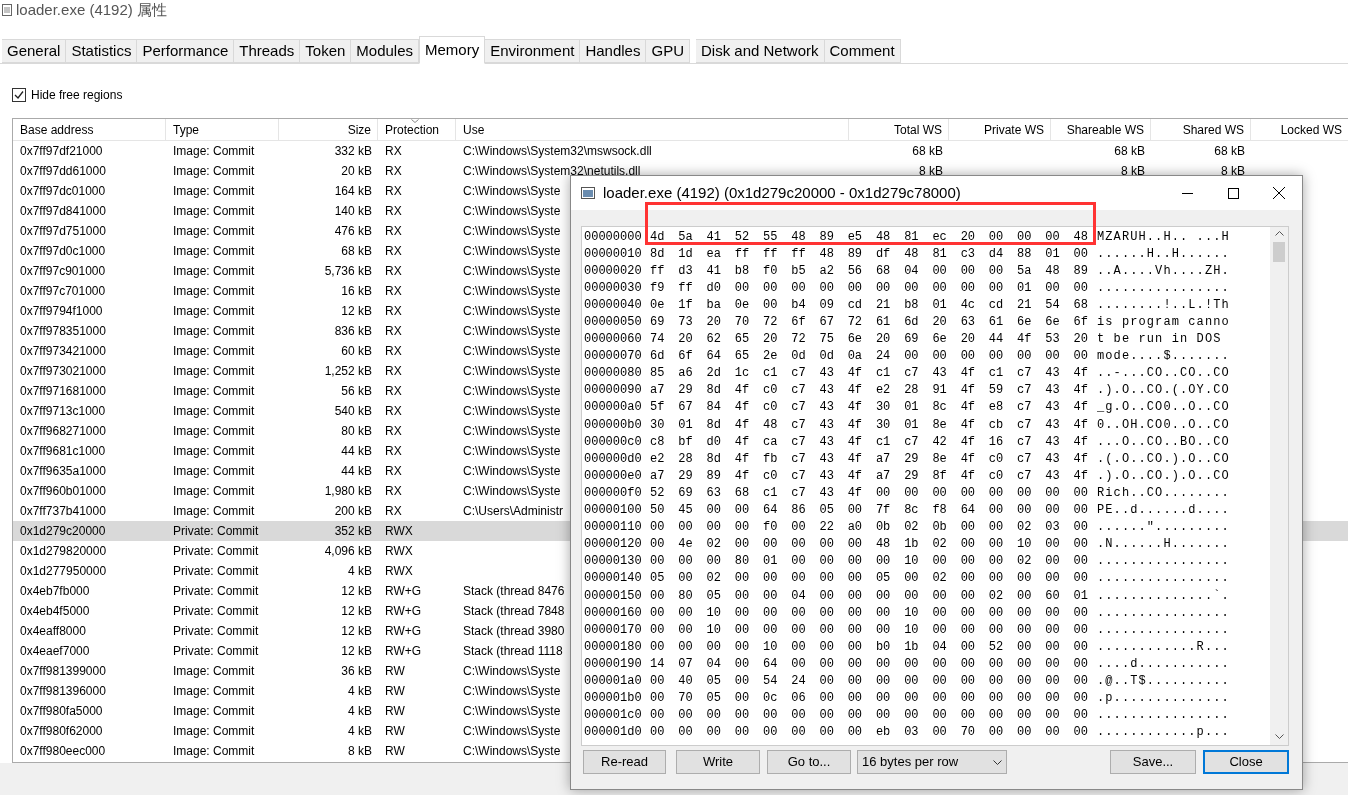  What do you see at coordinates (353, 231) in the screenshot?
I see `table-cell-text: 476 kB` at bounding box center [353, 231].